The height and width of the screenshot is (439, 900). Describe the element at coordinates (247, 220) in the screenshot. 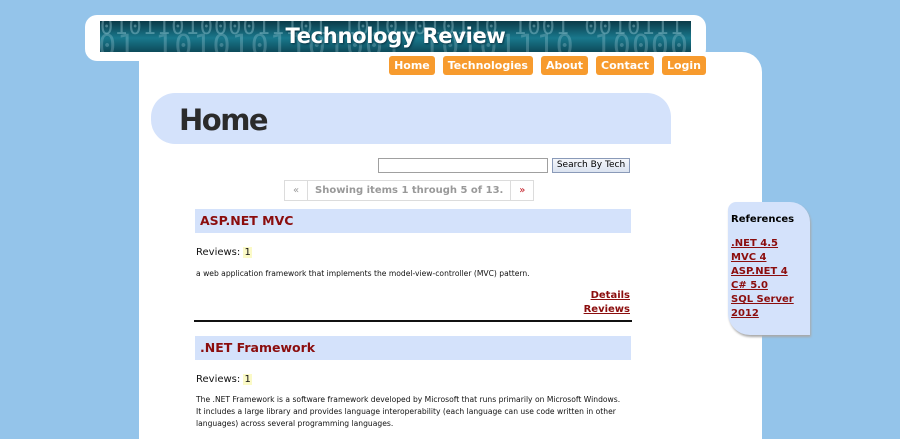

I see `item-title: ASP.NET MVC` at that location.